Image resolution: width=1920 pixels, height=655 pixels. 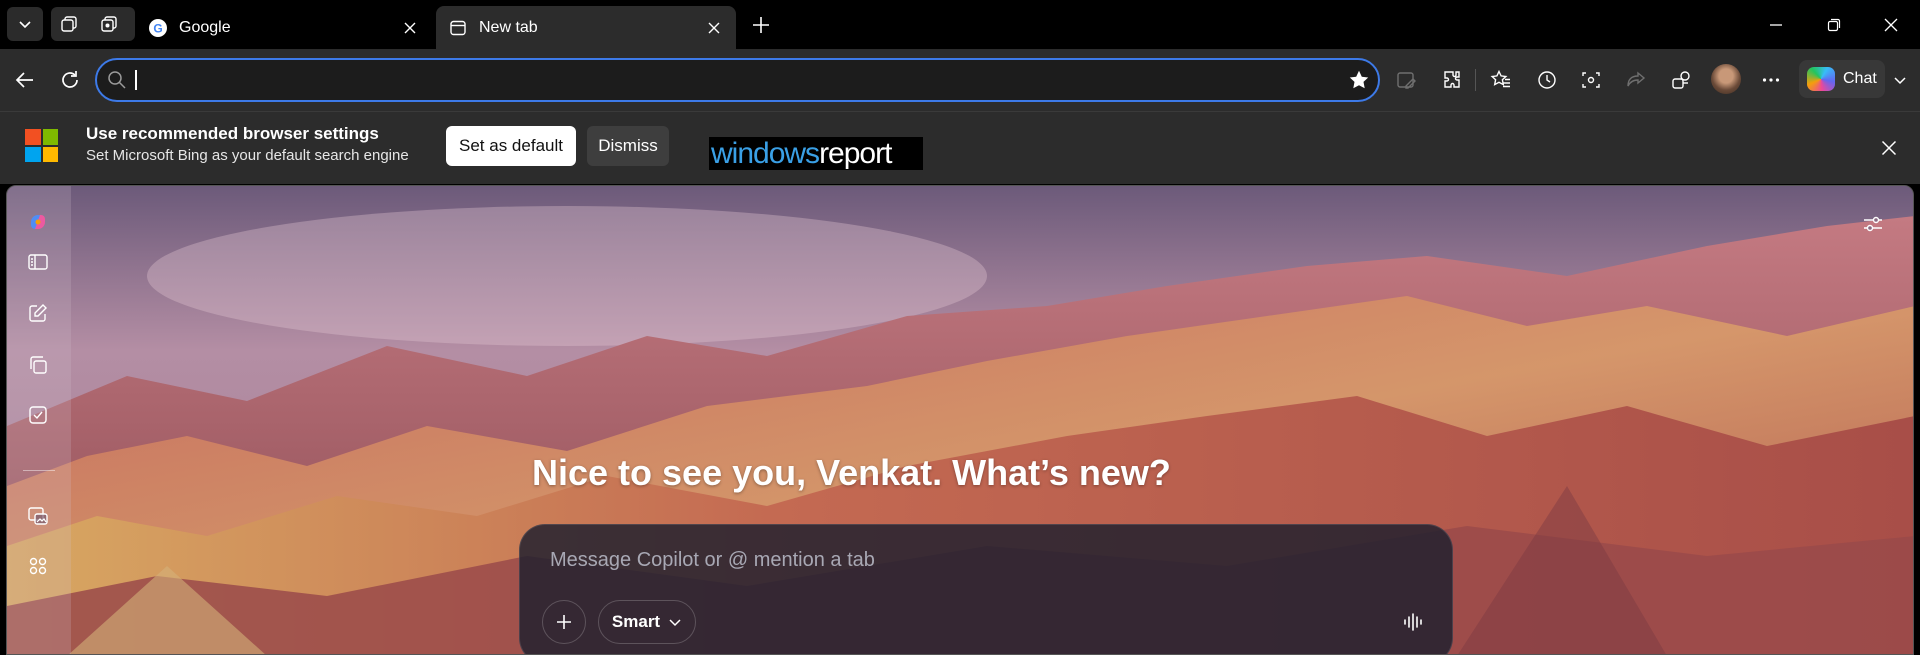 I want to click on tab-strip: G Google New tab, so click(x=960, y=24).